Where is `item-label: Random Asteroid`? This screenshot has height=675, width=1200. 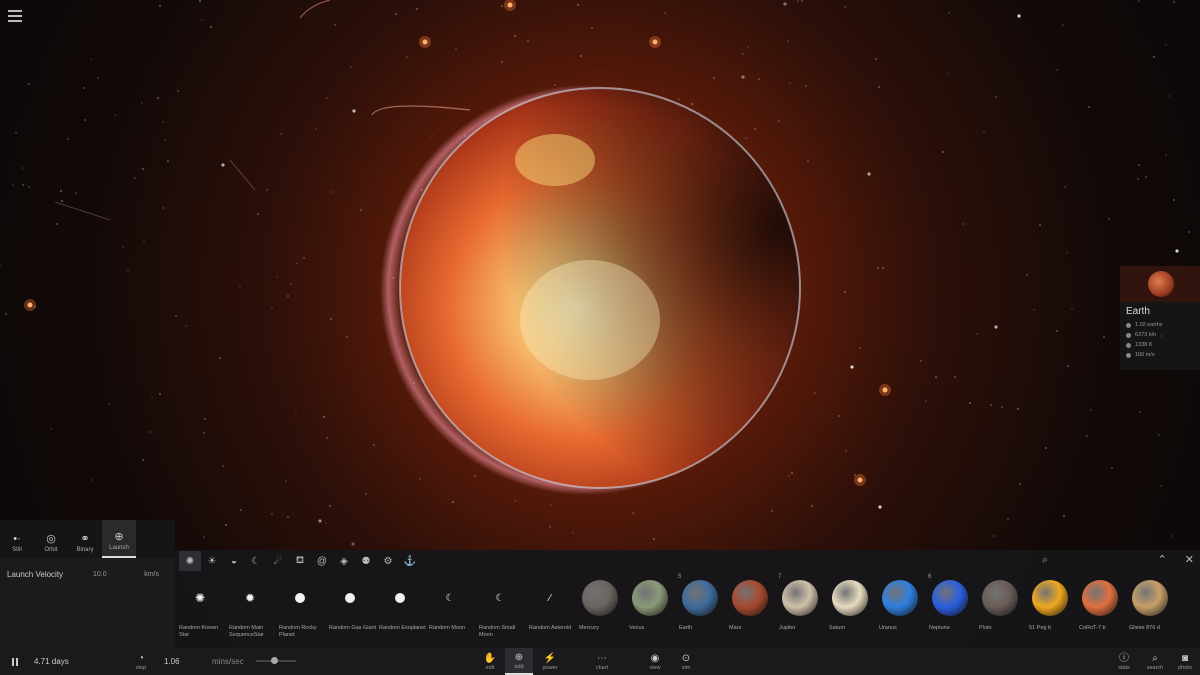 item-label: Random Asteroid is located at coordinates (550, 628).